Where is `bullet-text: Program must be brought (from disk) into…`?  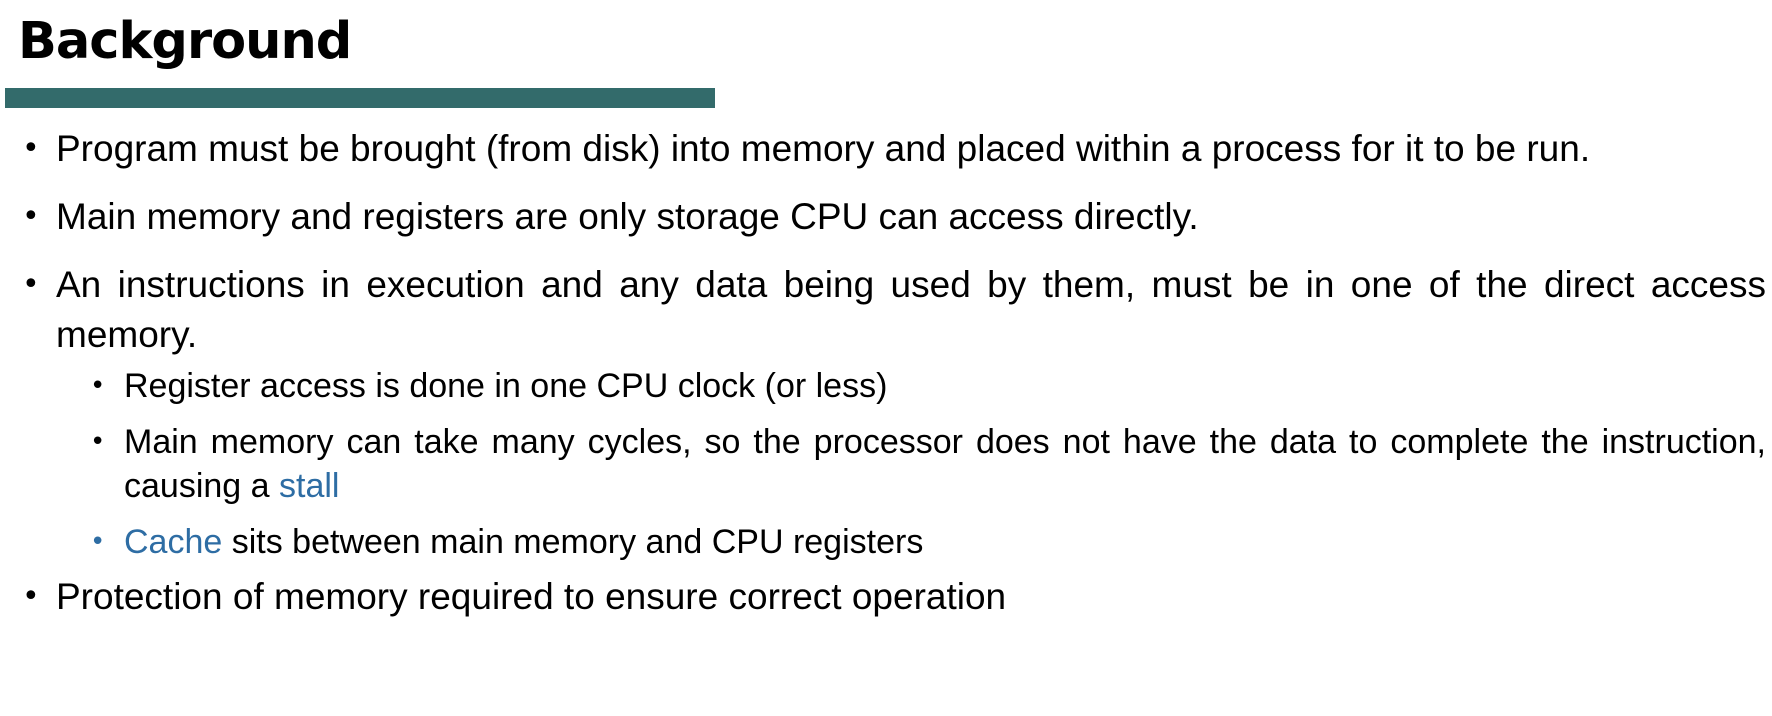 bullet-text: Program must be brought (from disk) into… is located at coordinates (823, 148).